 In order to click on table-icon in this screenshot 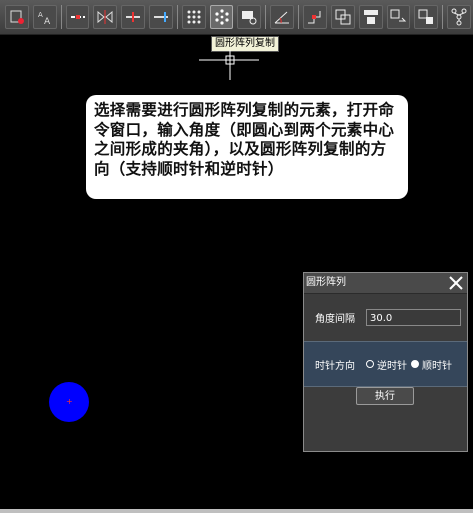, I will do `click(370, 17)`.